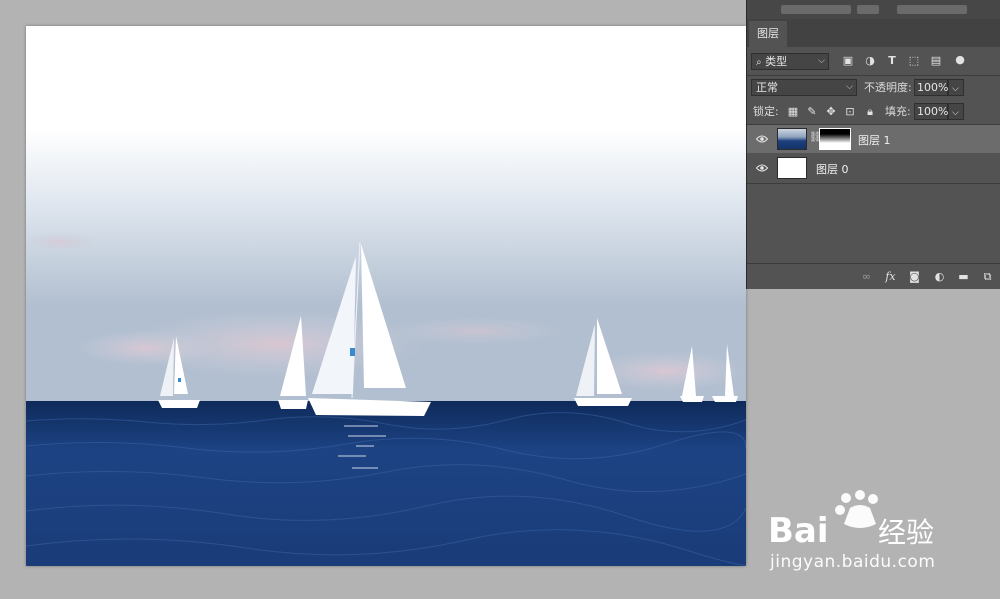  What do you see at coordinates (939, 276) in the screenshot?
I see `new-adjustment-icon: ◐` at bounding box center [939, 276].